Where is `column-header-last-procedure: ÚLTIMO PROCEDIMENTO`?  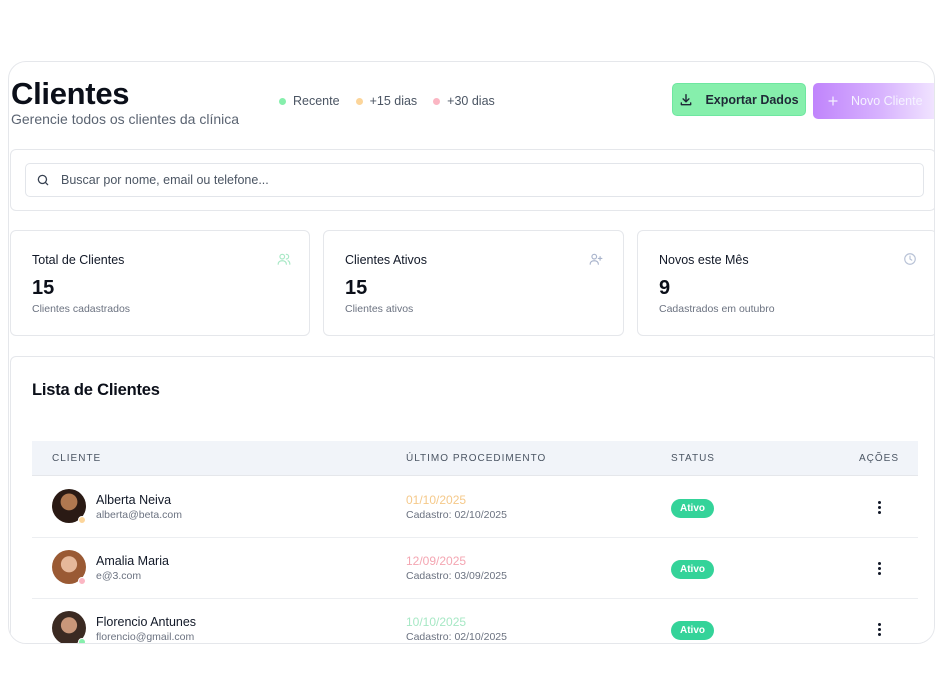
column-header-last-procedure: ÚLTIMO PROCEDIMENTO is located at coordinates (476, 458).